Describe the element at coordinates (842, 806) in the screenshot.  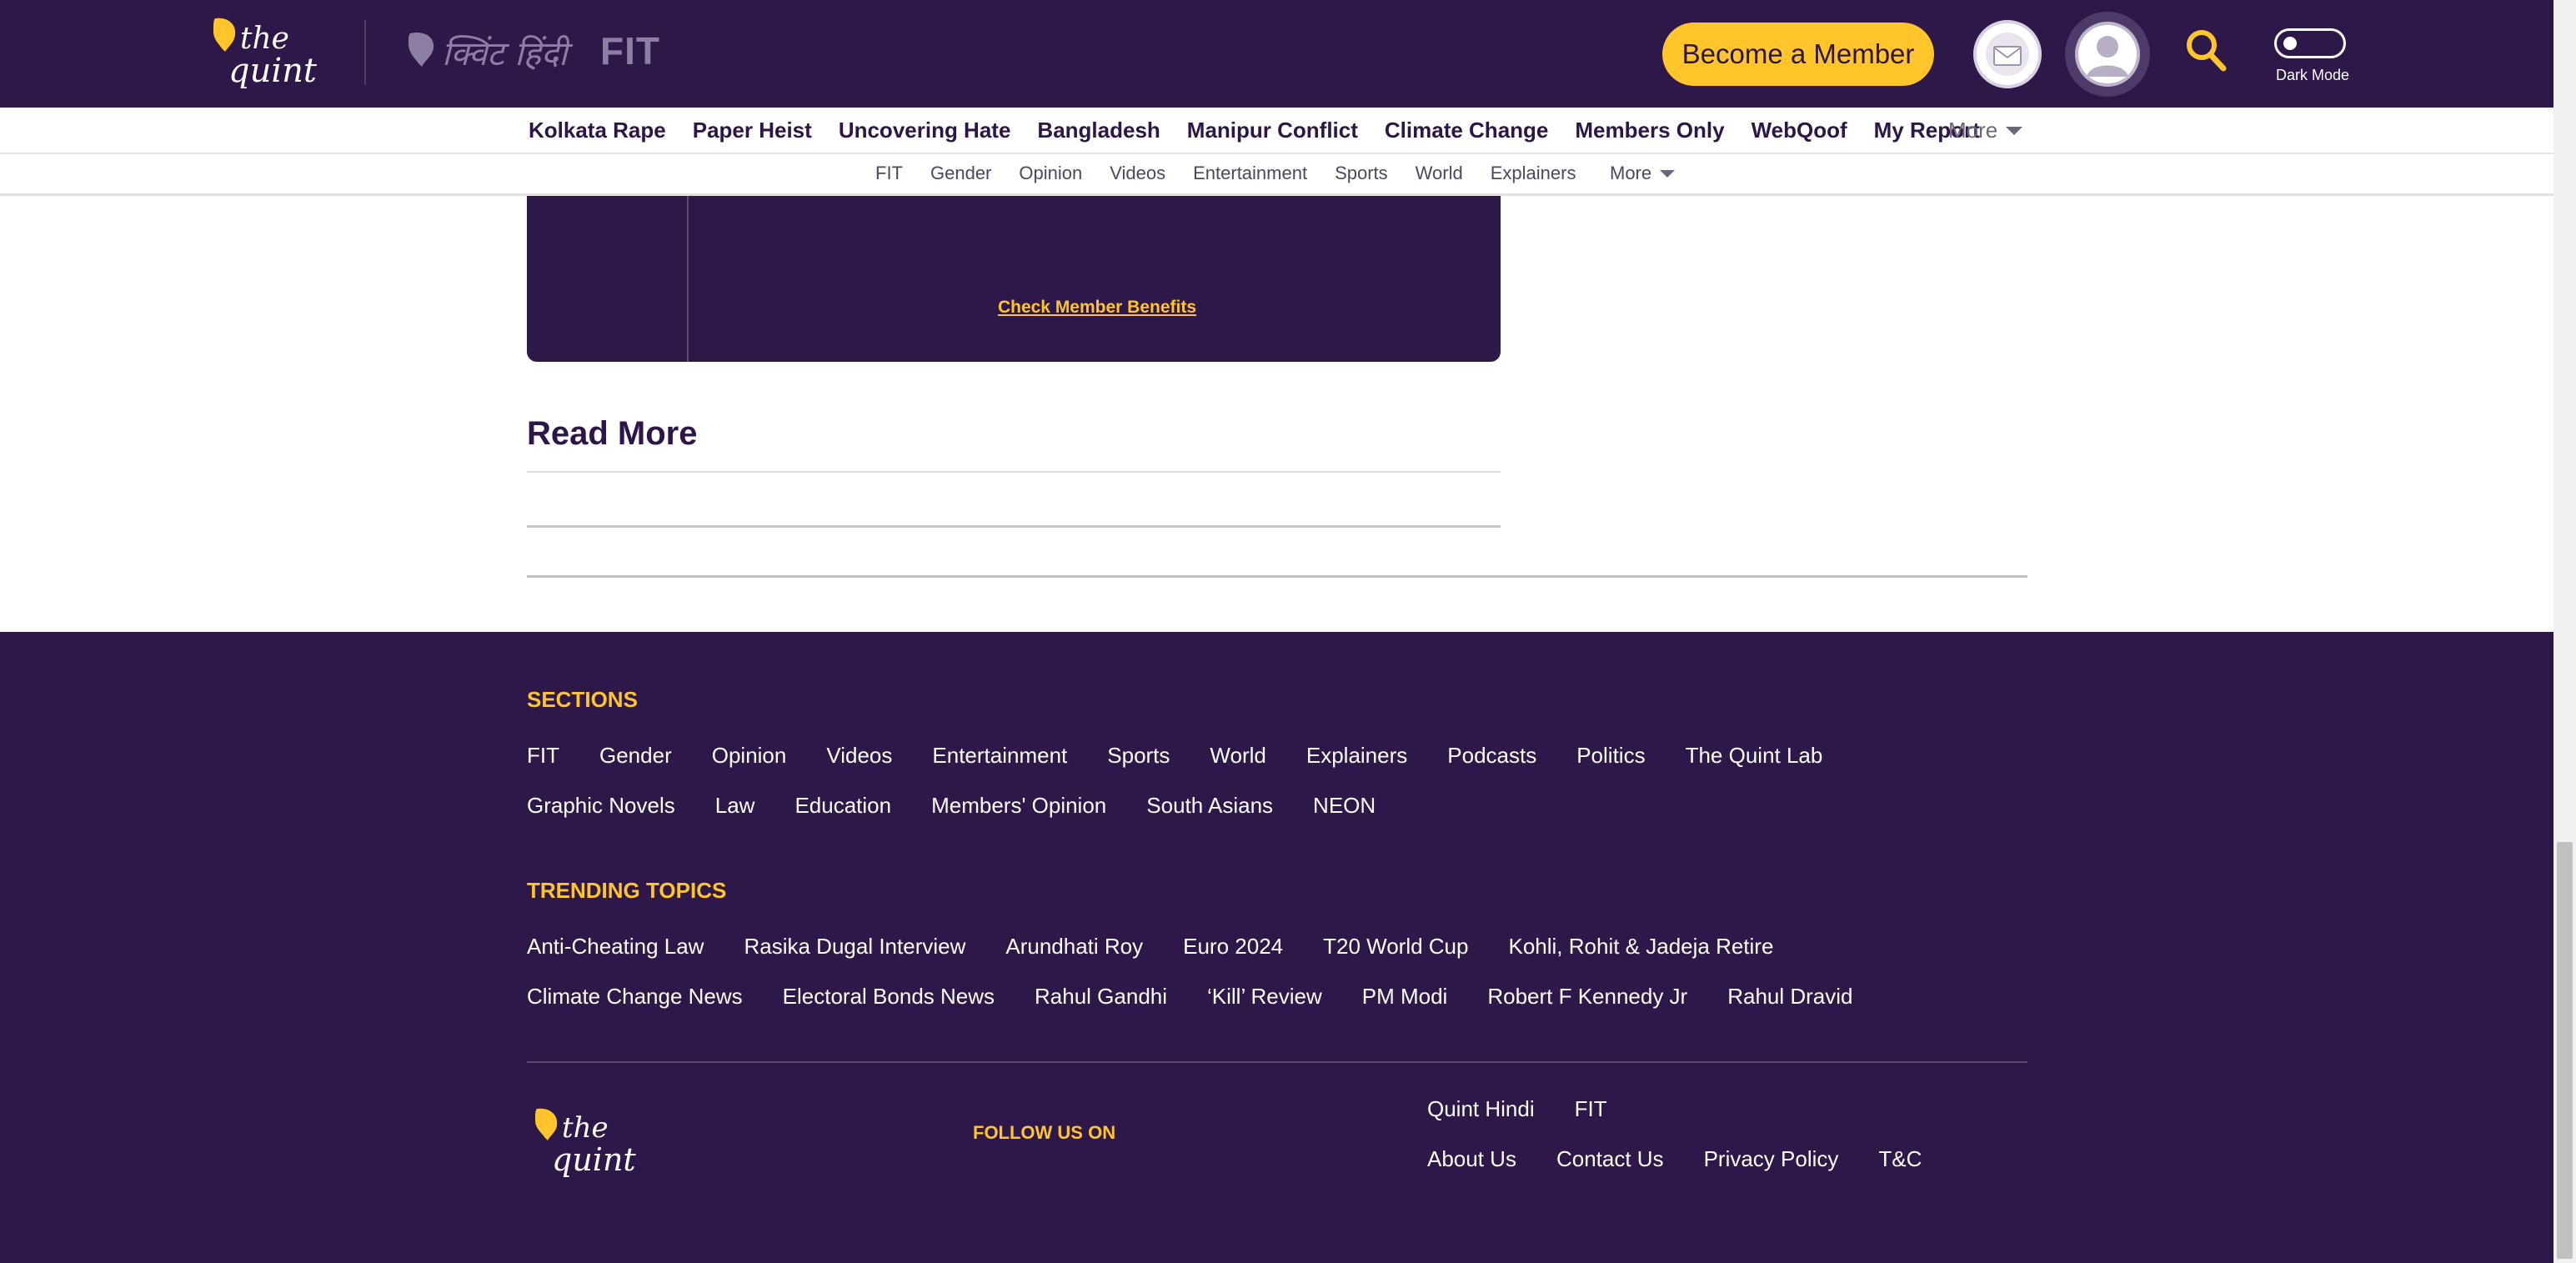
I see `footer-section-link: Education` at that location.